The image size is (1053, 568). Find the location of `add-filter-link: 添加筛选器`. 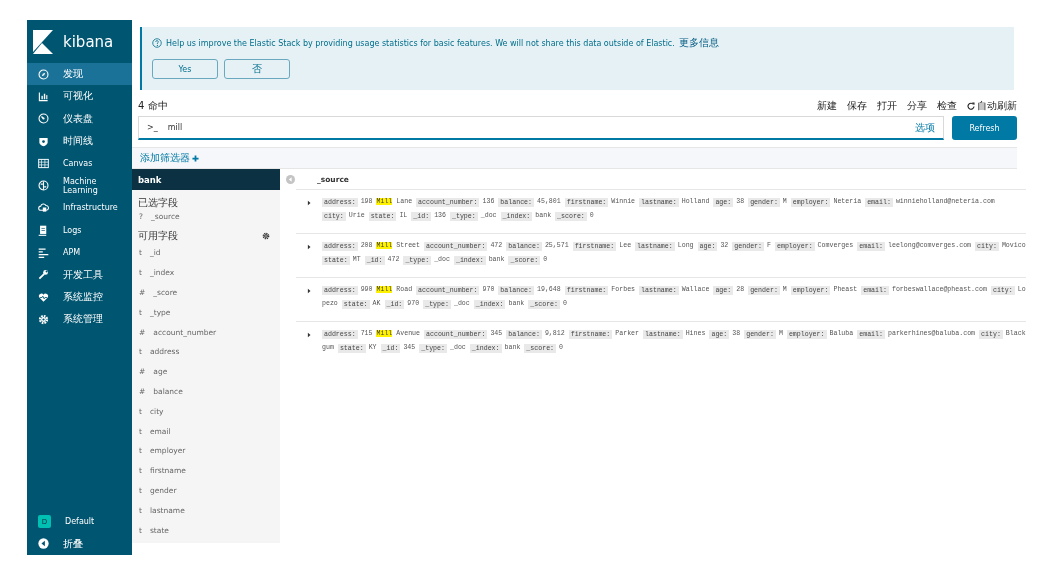

add-filter-link: 添加筛选器 is located at coordinates (169, 158).